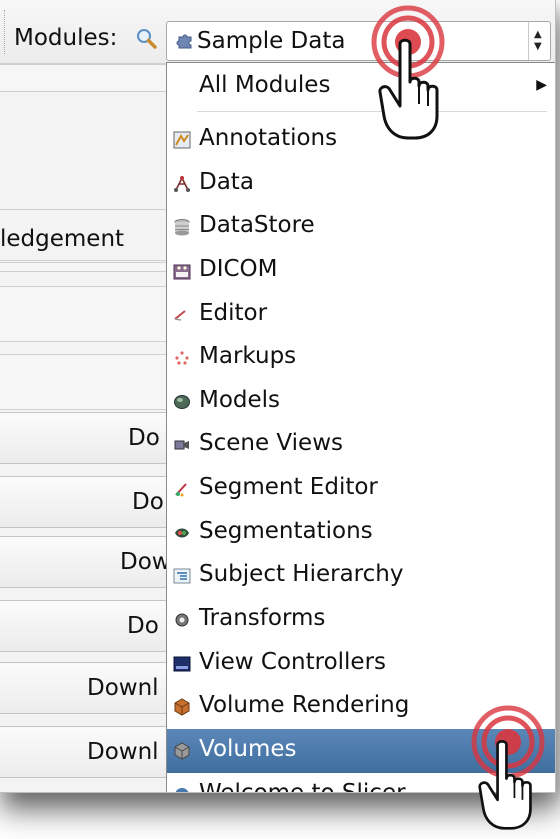  Describe the element at coordinates (361, 445) in the screenshot. I see `menu-item-scene-views: Scene Views` at that location.